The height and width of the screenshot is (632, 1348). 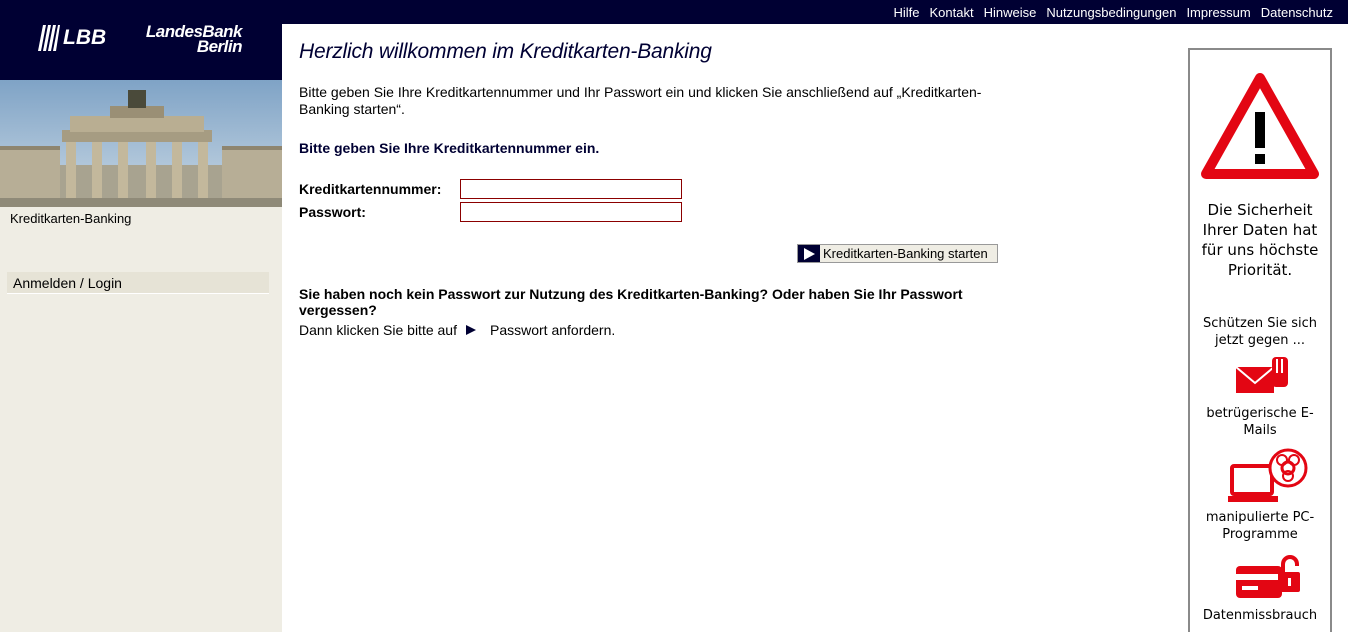 I want to click on nav-item-login: Anmelden / Login, so click(x=138, y=283).